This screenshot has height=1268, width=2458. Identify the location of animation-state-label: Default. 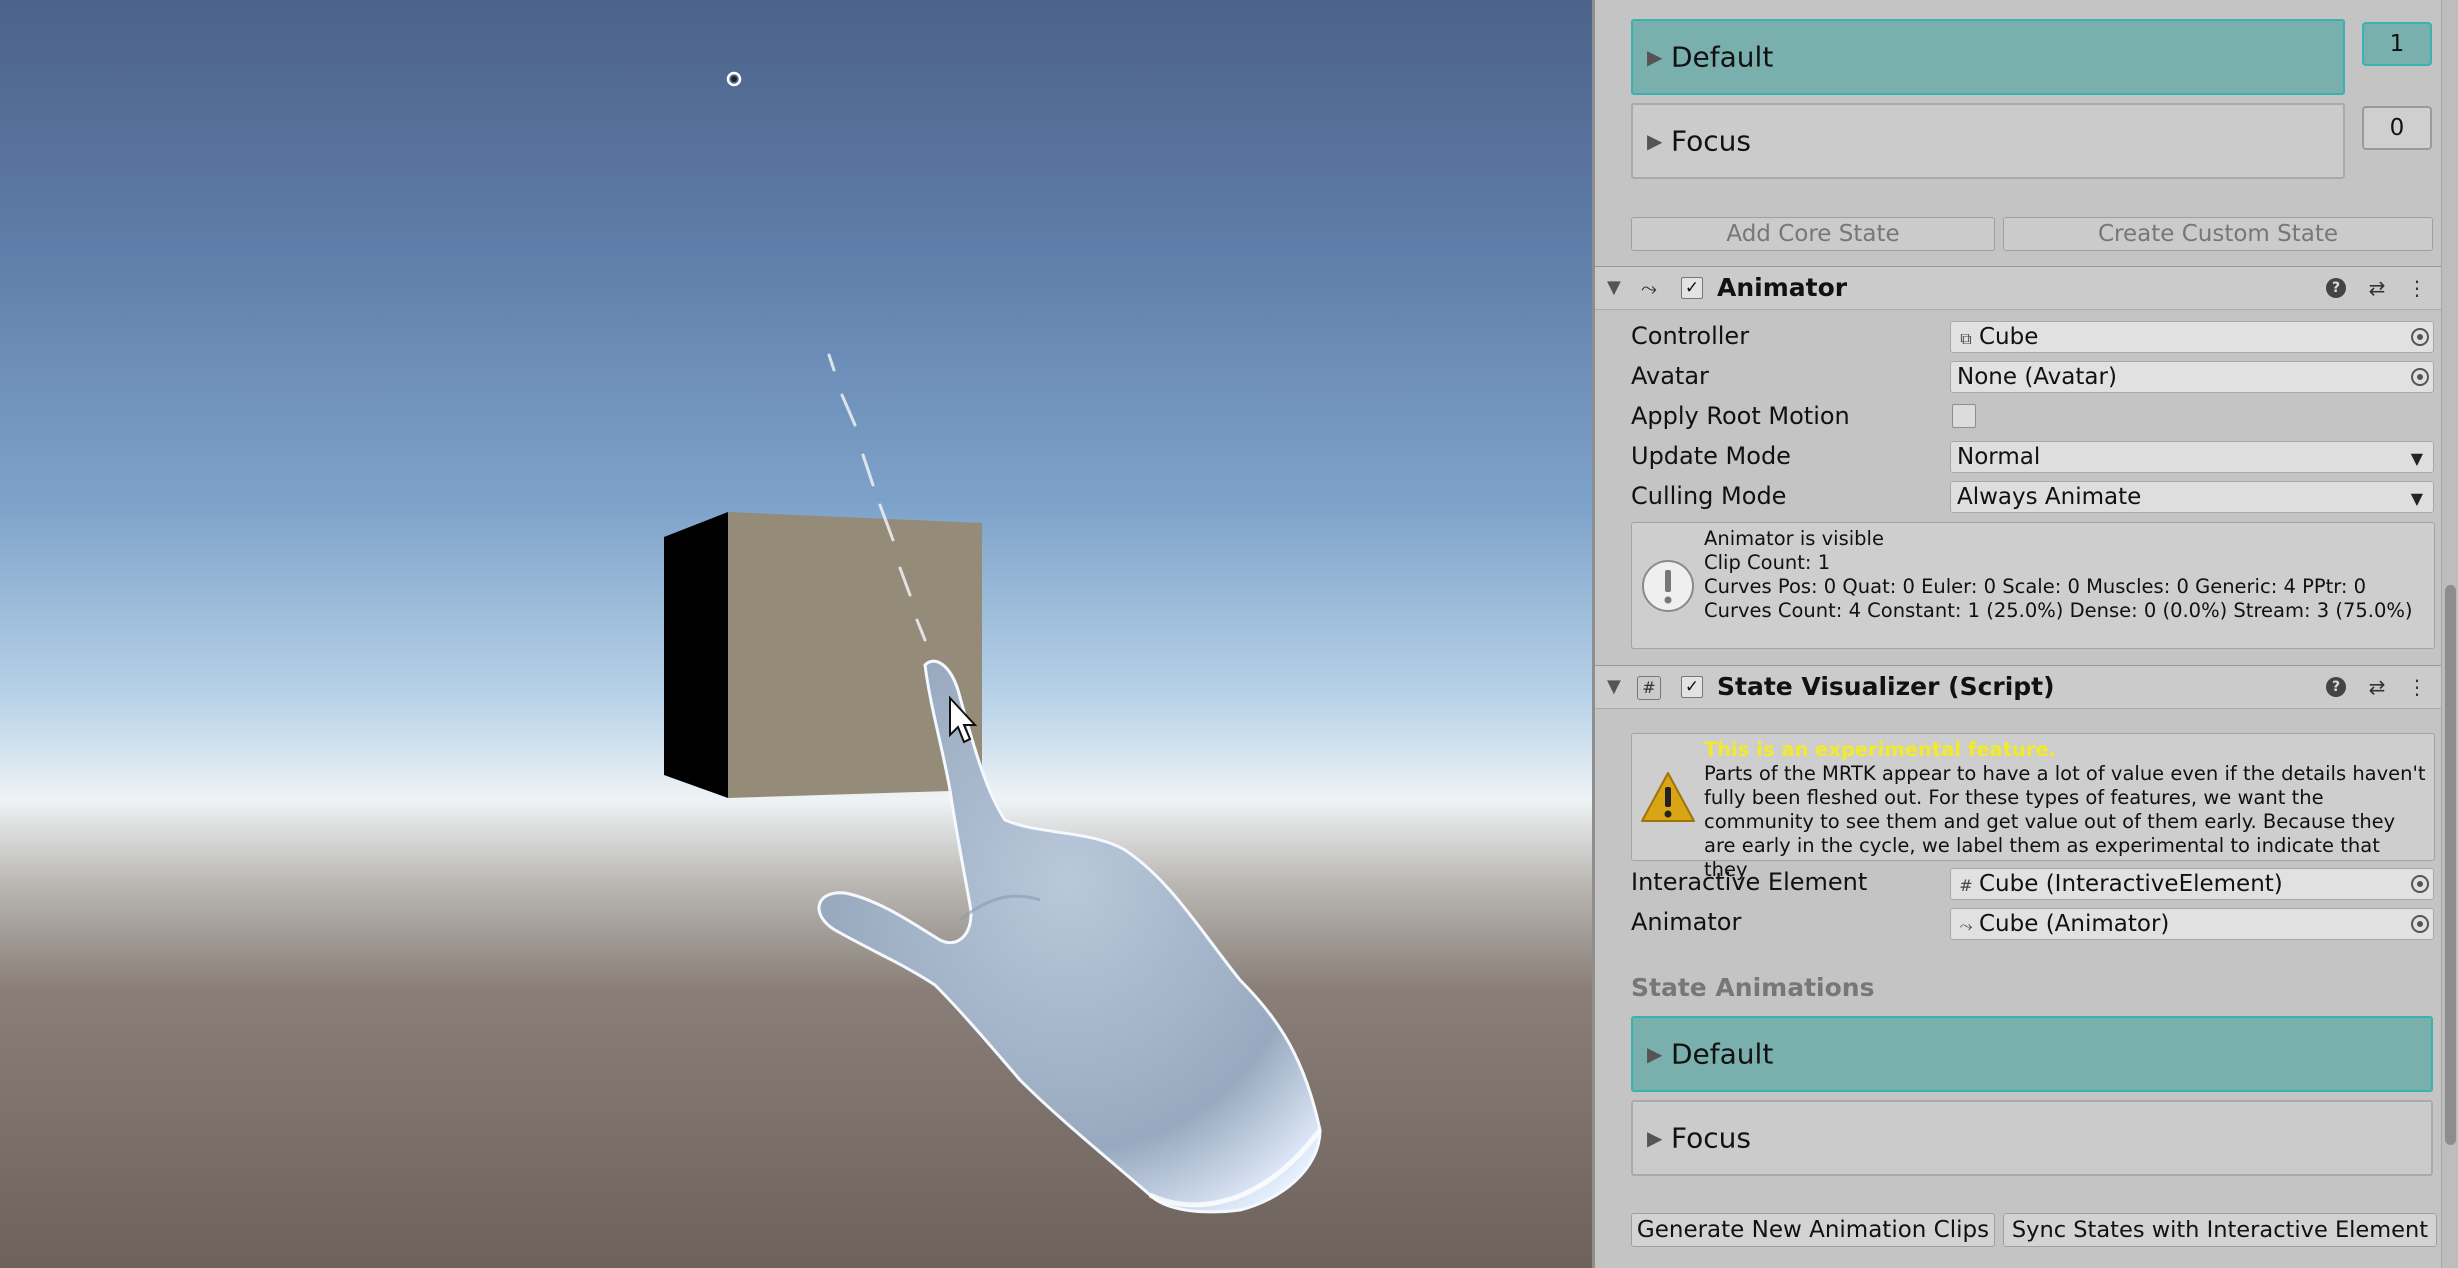
(1722, 1054).